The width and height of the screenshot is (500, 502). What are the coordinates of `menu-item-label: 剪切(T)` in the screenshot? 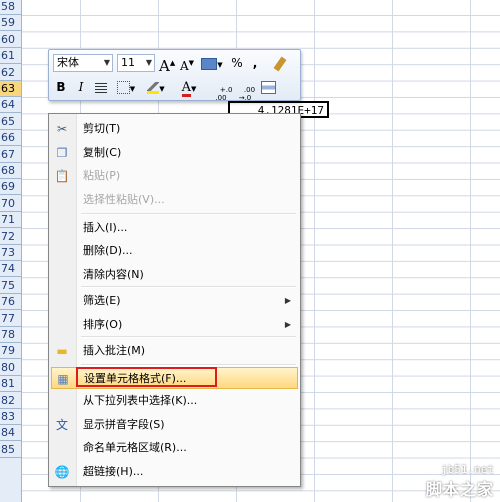 It's located at (102, 128).